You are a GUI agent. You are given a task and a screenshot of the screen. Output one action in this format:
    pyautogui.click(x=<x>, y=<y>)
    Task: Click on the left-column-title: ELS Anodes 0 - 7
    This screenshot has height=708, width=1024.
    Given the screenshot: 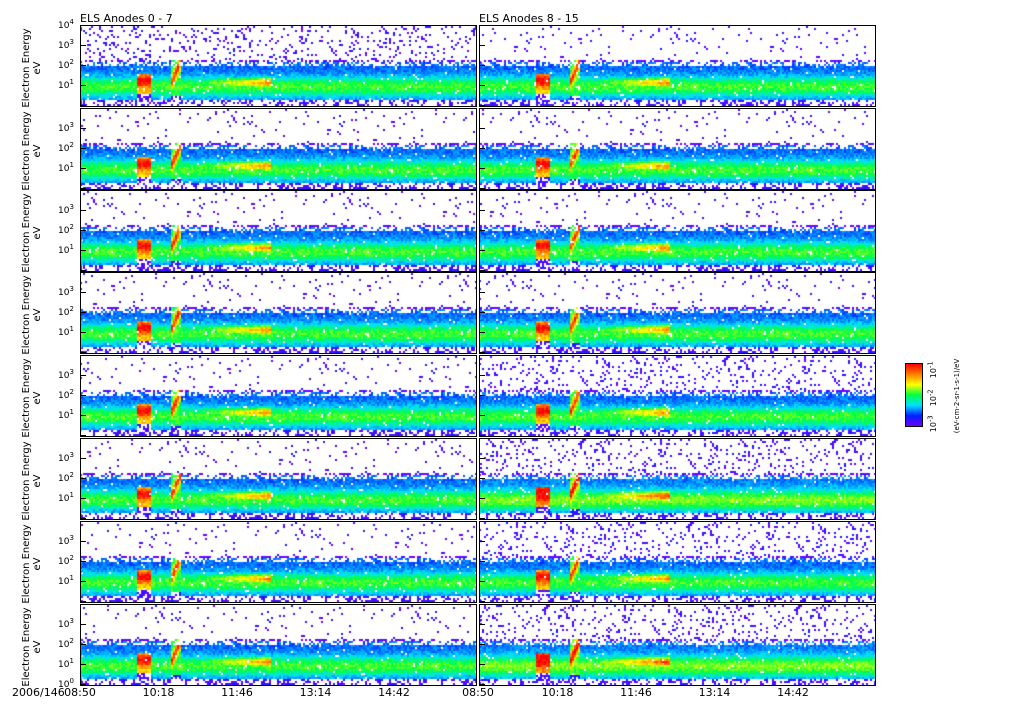 What is the action you would take?
    pyautogui.click(x=126, y=18)
    